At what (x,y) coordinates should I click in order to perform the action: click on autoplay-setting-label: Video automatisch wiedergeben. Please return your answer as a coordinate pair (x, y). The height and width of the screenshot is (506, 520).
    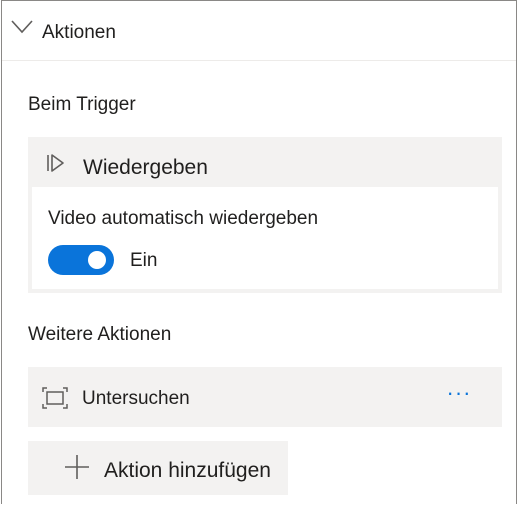
    Looking at the image, I should click on (183, 218).